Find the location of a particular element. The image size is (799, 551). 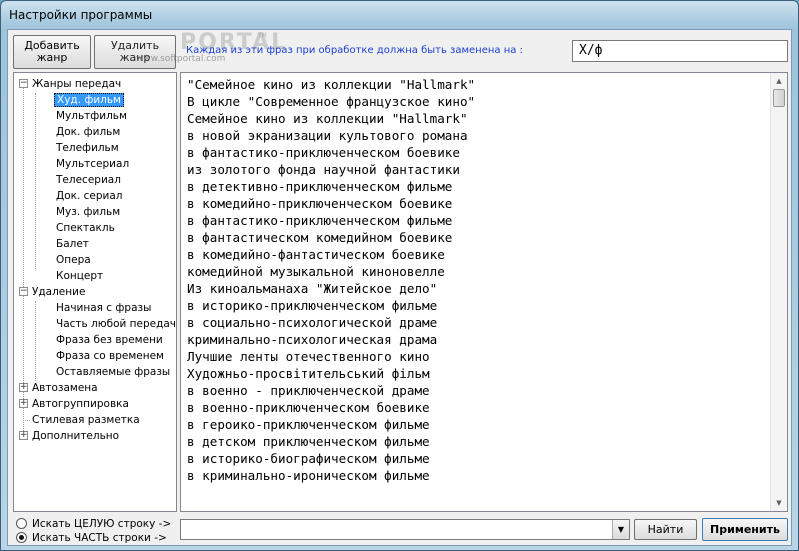

editor-line: Из киноальманаха "Житейское дело" is located at coordinates (312, 288).